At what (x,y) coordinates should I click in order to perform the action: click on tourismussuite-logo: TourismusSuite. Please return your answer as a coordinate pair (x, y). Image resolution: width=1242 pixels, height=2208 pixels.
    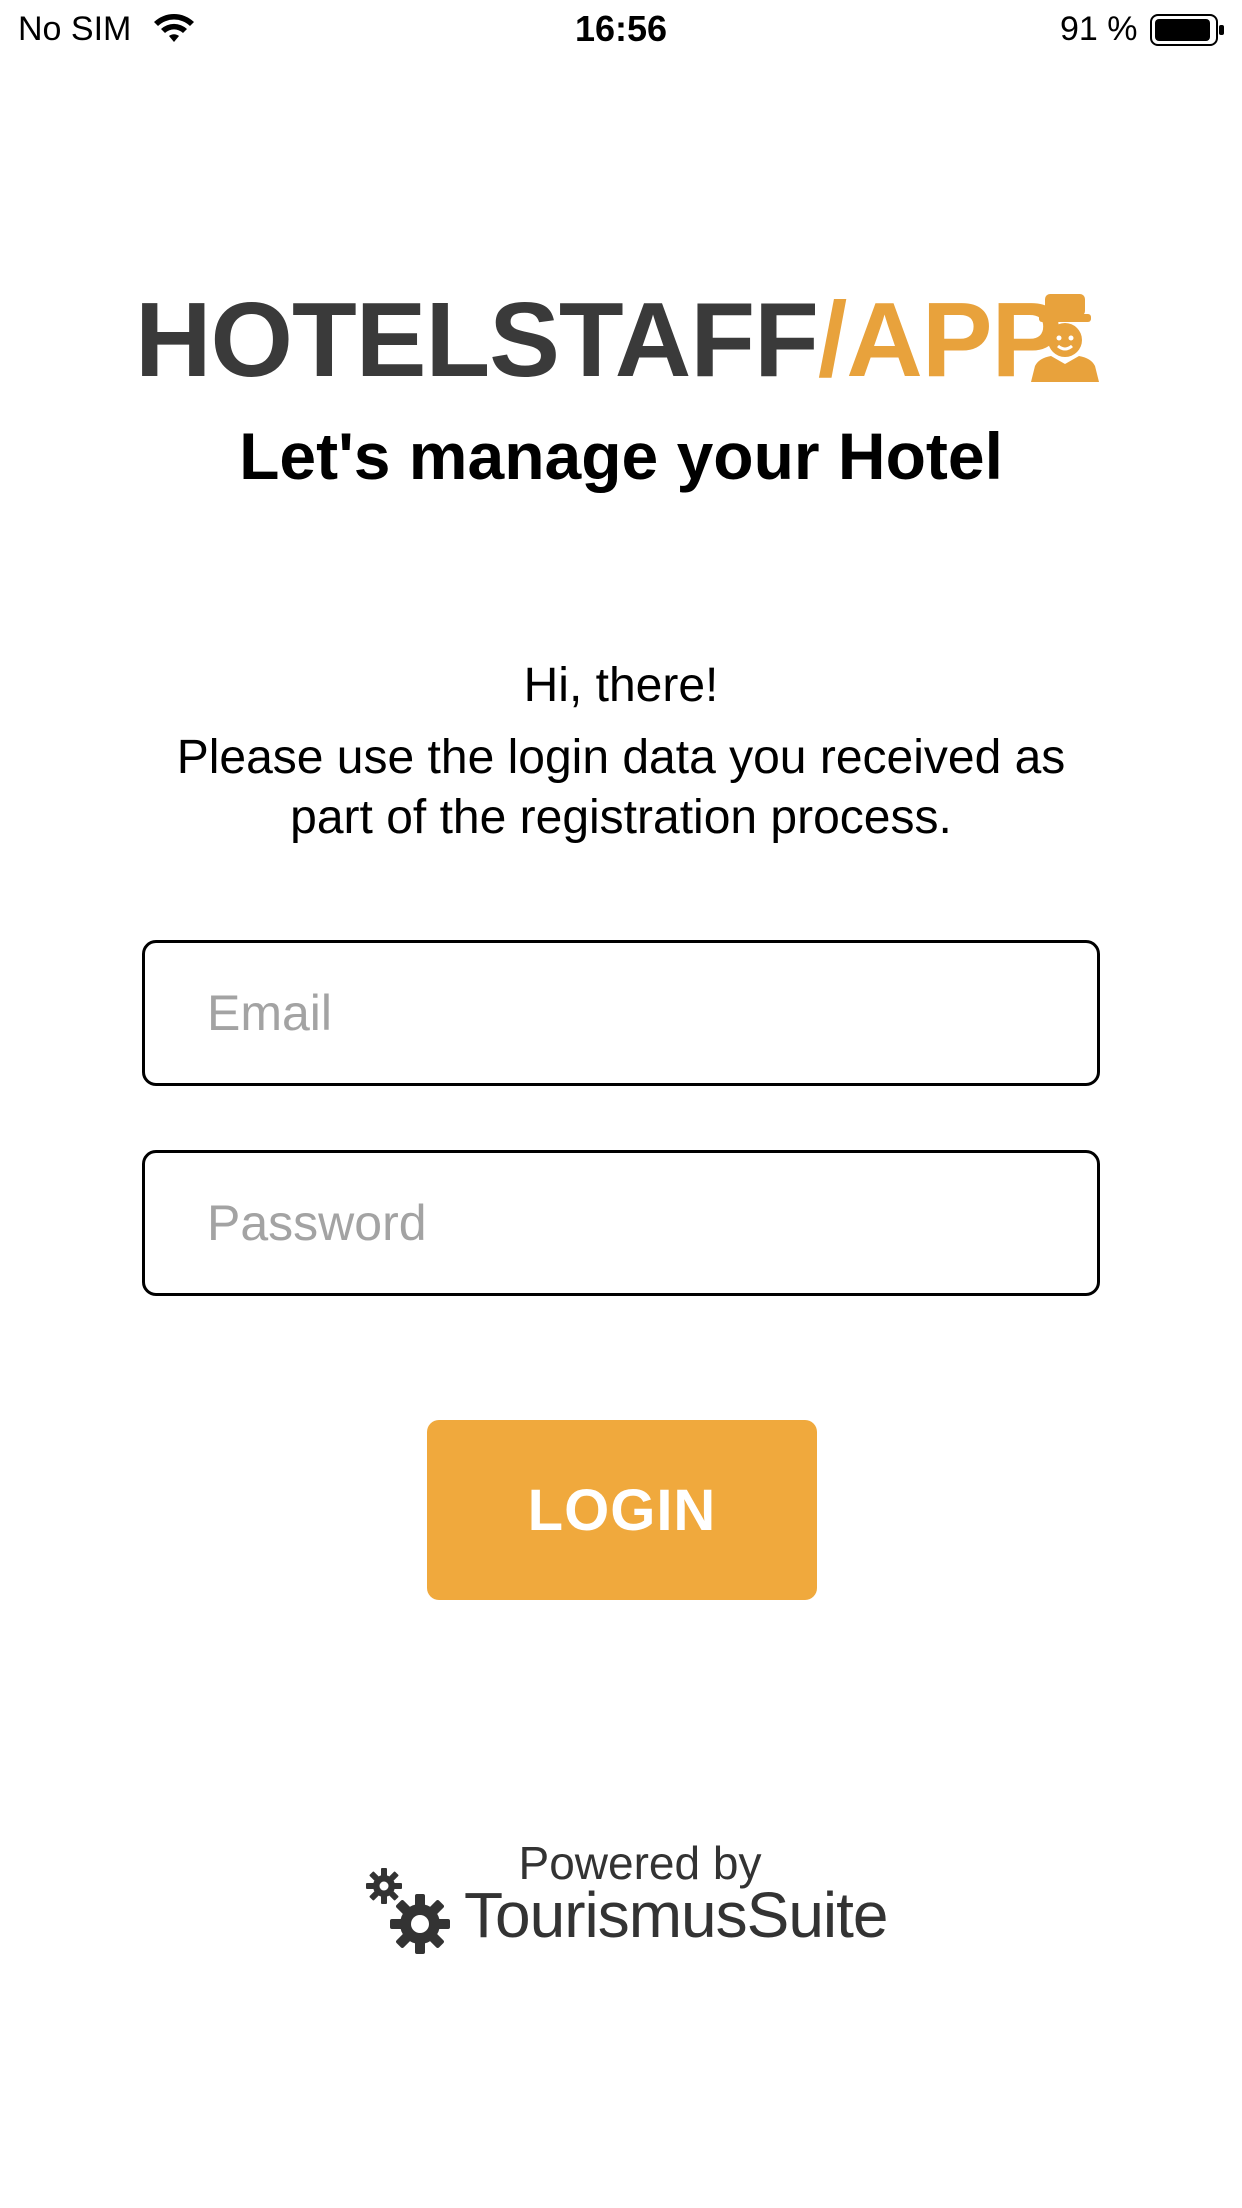
    Looking at the image, I should click on (626, 1912).